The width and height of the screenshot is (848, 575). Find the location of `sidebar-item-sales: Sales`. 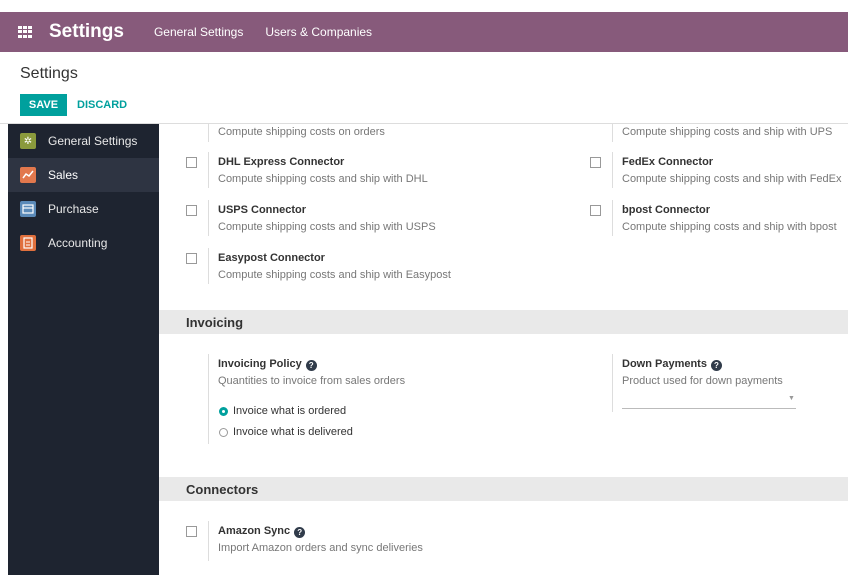

sidebar-item-sales: Sales is located at coordinates (83, 175).